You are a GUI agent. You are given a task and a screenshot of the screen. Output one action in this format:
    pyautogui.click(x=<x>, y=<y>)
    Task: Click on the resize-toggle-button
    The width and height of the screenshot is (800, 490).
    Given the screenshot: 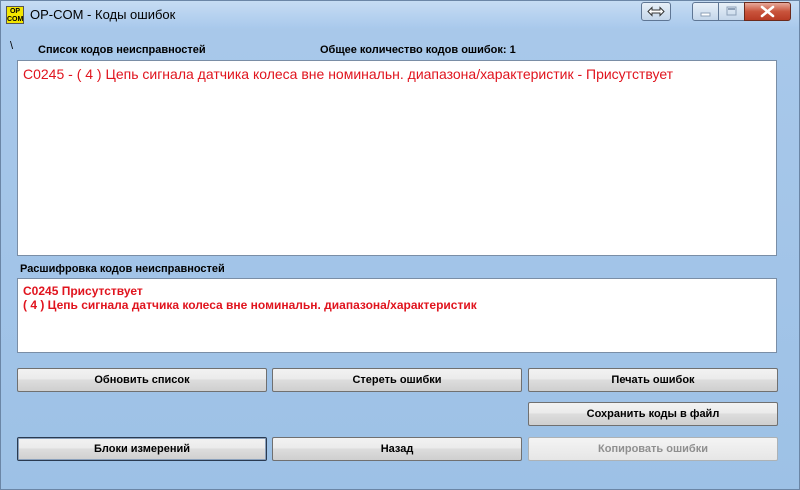 What is the action you would take?
    pyautogui.click(x=656, y=11)
    